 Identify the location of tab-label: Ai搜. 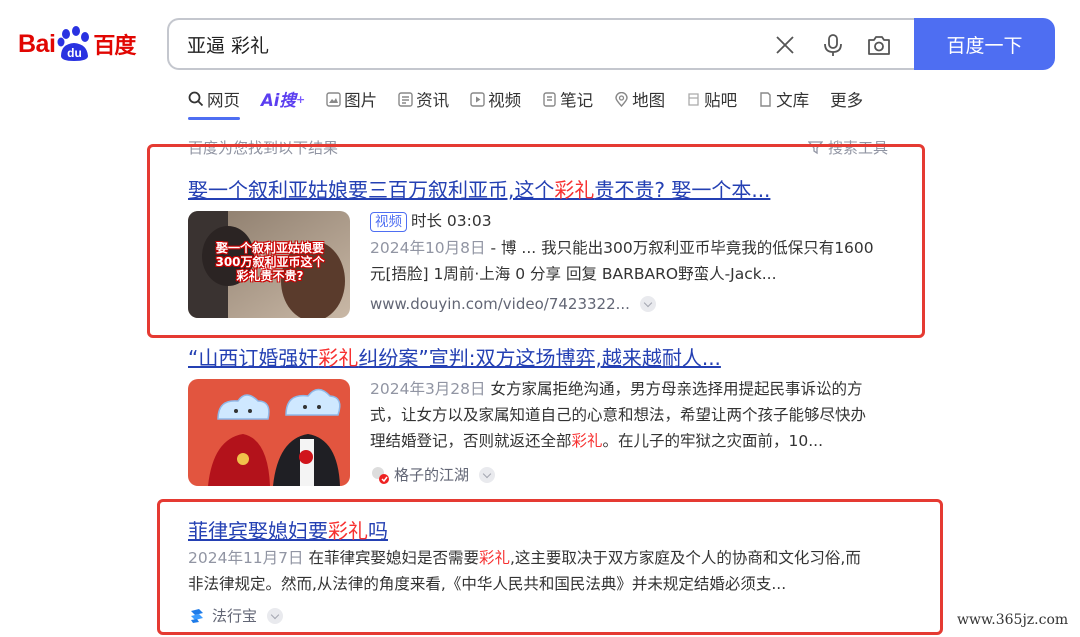
(278, 100).